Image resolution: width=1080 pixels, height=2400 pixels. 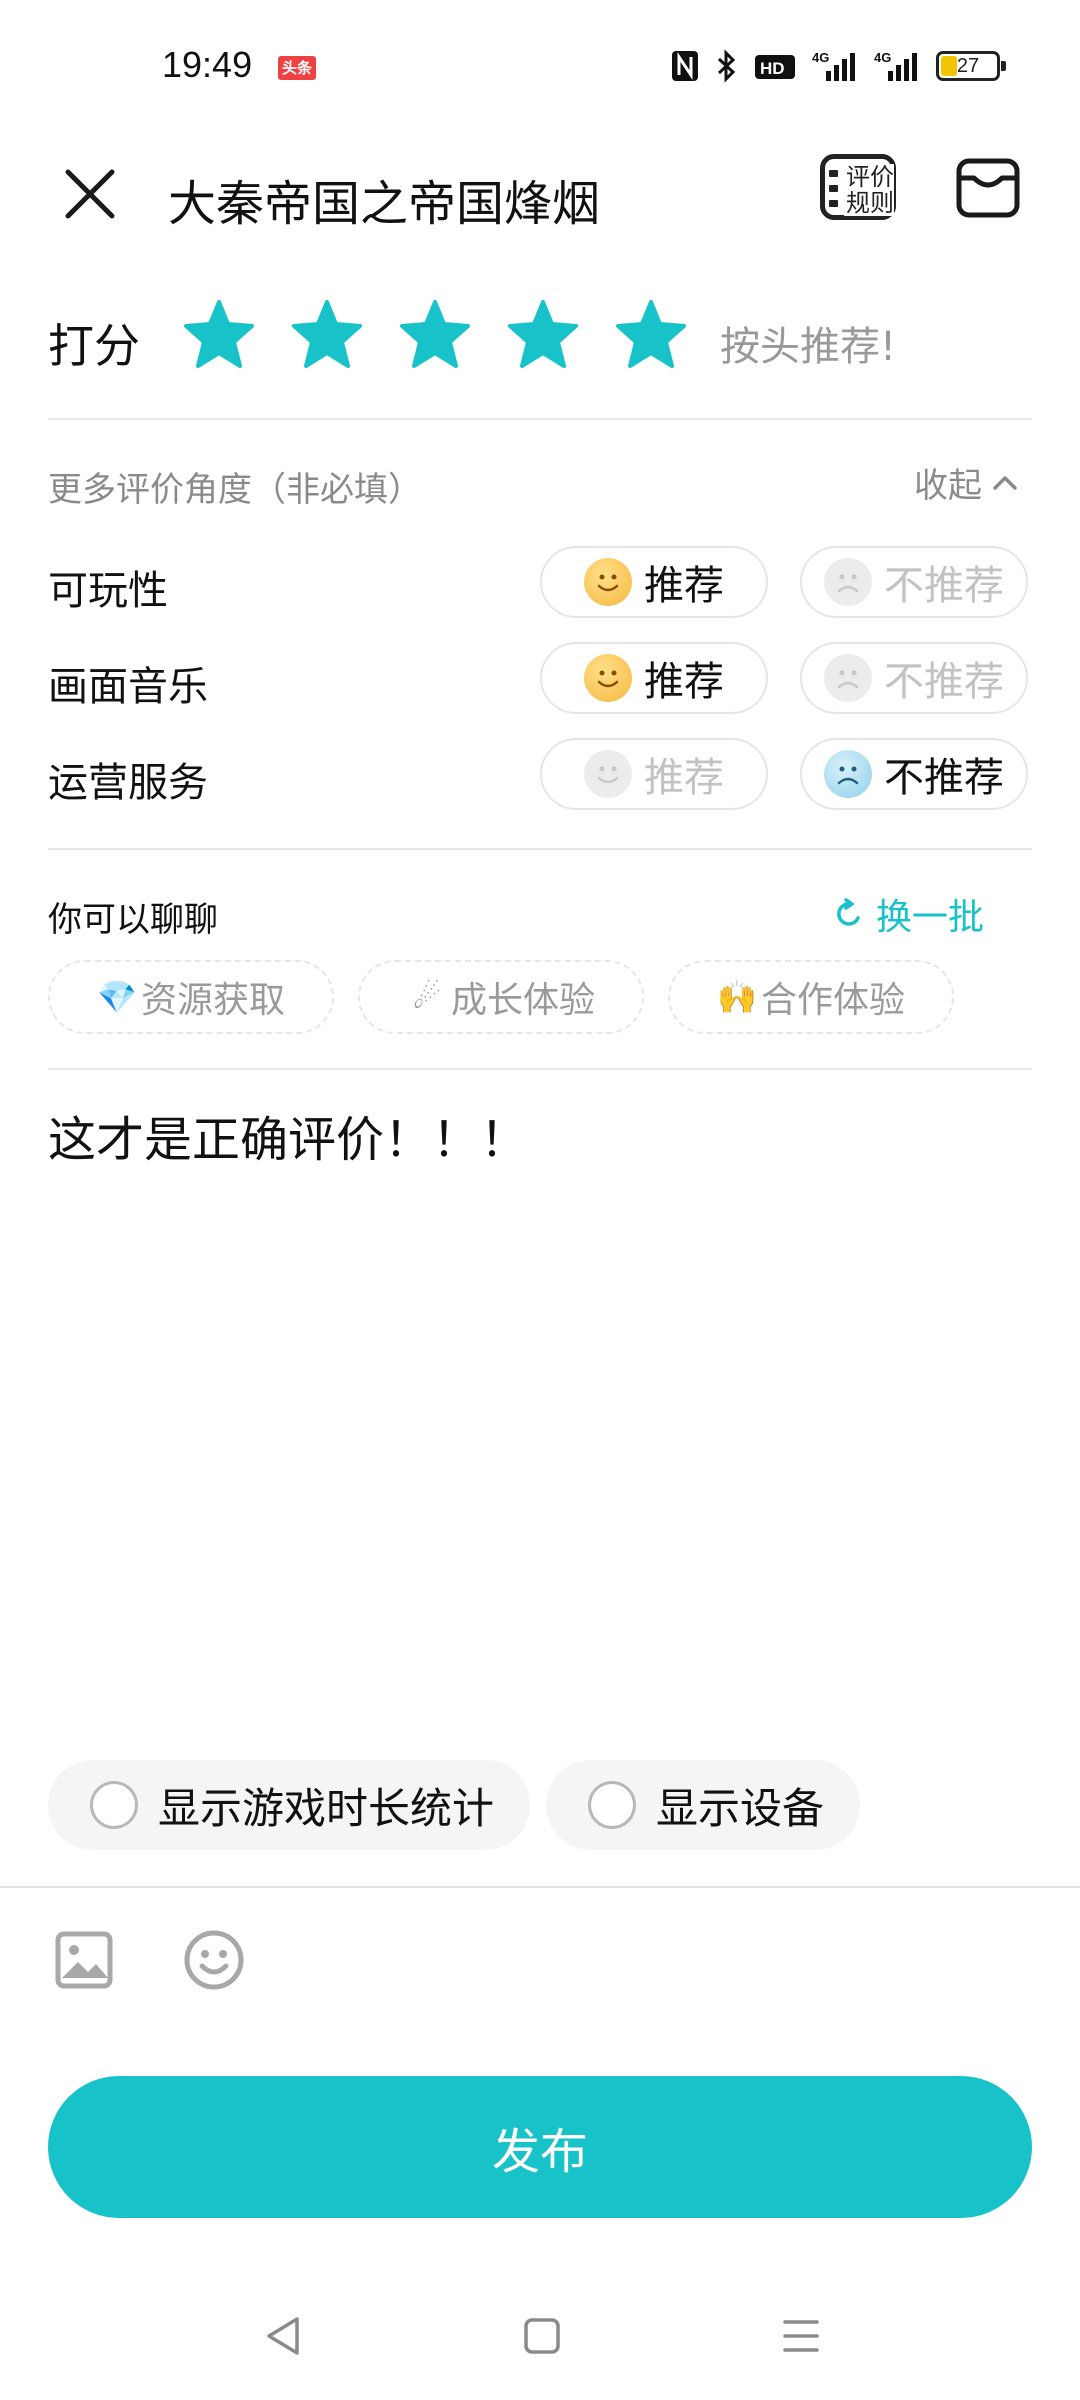 What do you see at coordinates (835, 66) in the screenshot?
I see `signal-4g-icon: 4G` at bounding box center [835, 66].